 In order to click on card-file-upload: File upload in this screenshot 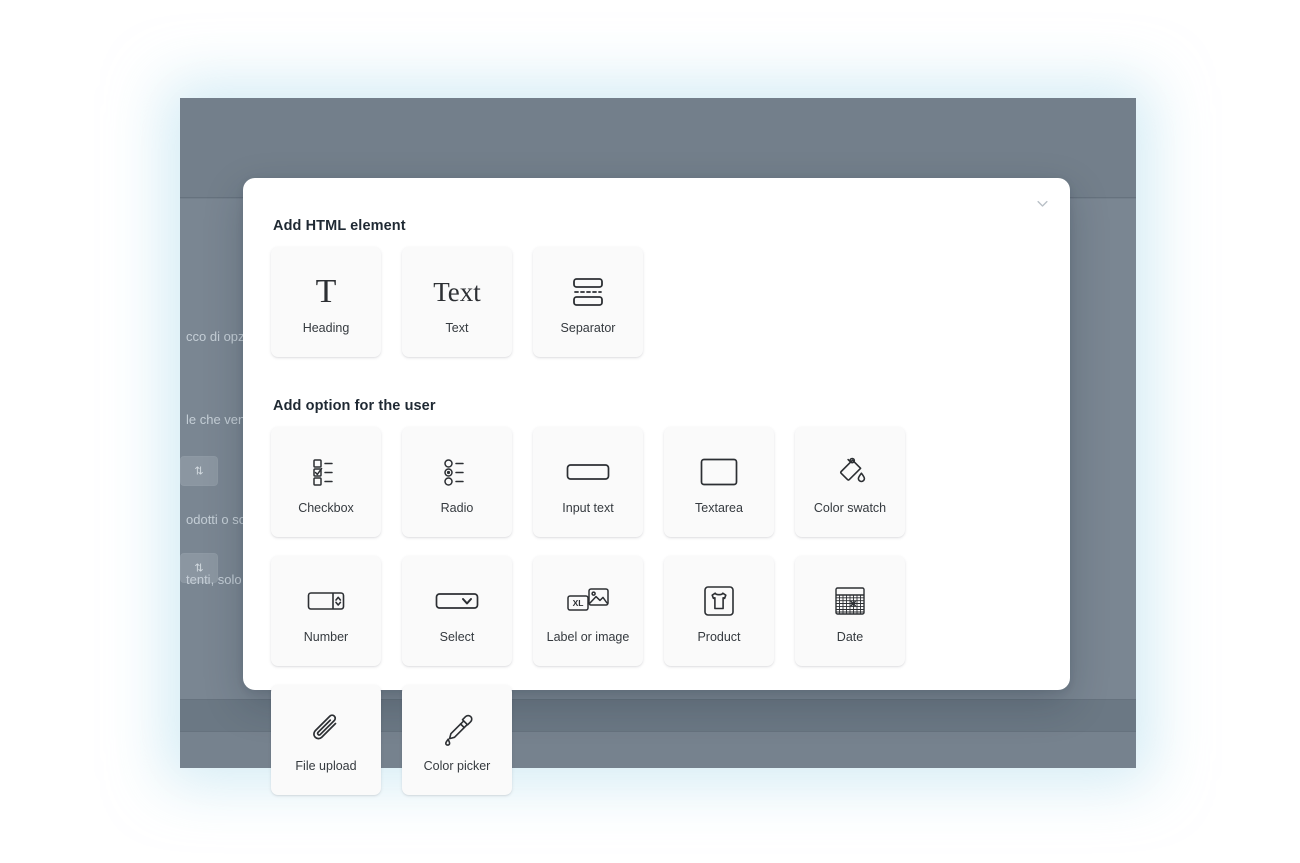, I will do `click(326, 740)`.